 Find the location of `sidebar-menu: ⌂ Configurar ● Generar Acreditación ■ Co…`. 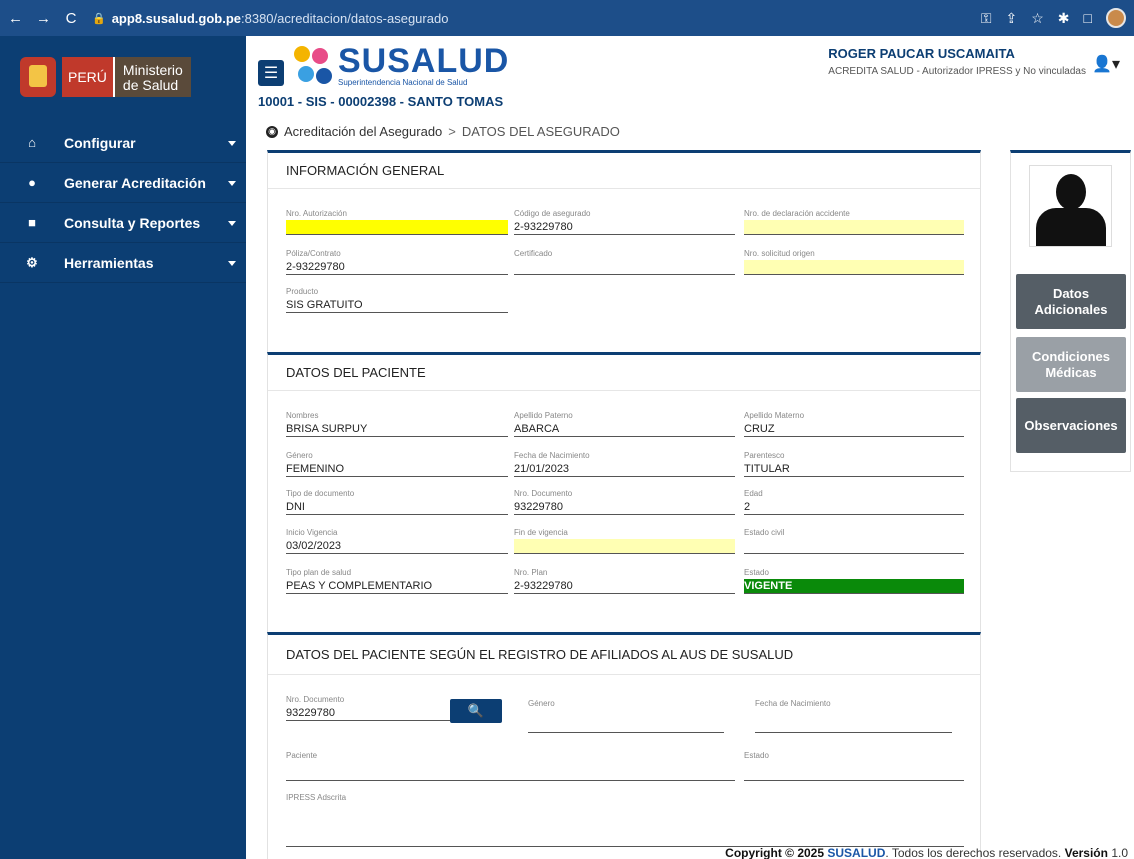

sidebar-menu: ⌂ Configurar ● Generar Acreditación ■ Co… is located at coordinates (123, 203).